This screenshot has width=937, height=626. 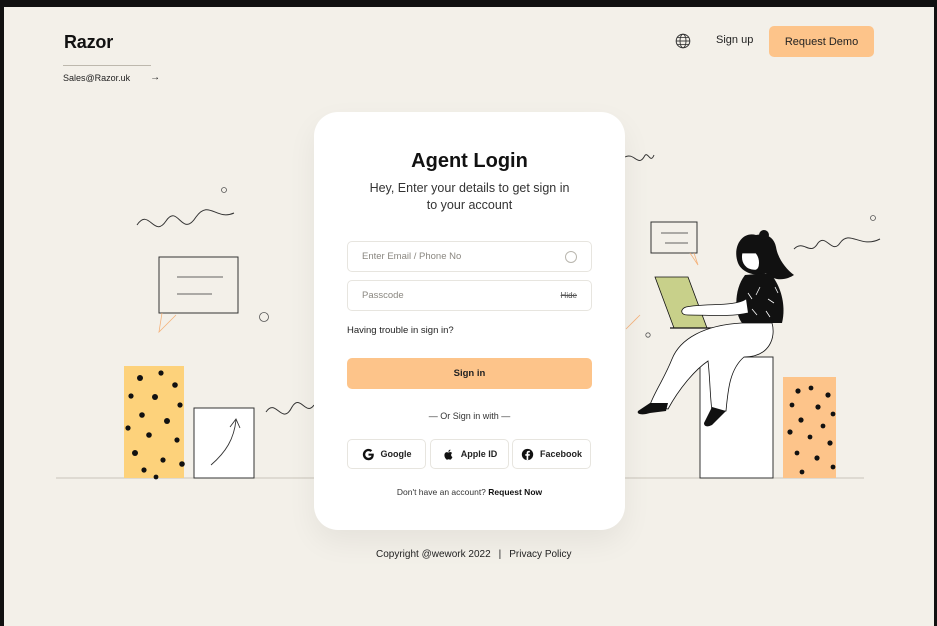 What do you see at coordinates (734, 40) in the screenshot?
I see `sign-up-link: Sign up` at bounding box center [734, 40].